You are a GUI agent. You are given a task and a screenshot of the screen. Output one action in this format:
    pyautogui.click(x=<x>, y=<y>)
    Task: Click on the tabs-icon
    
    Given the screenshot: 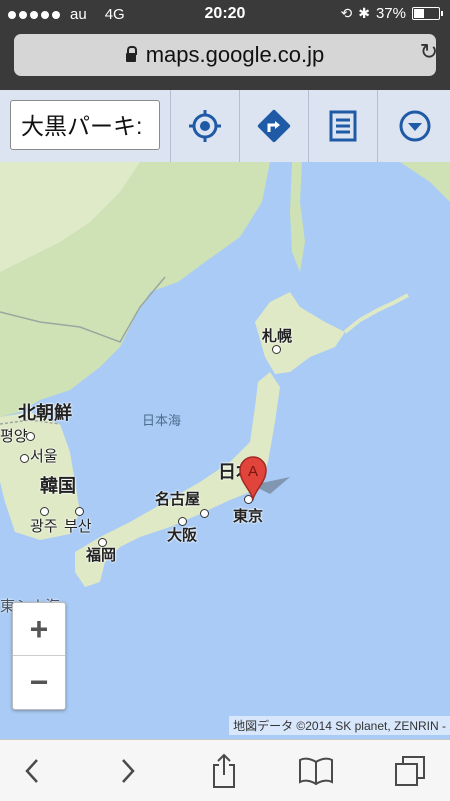 What is the action you would take?
    pyautogui.click(x=410, y=770)
    